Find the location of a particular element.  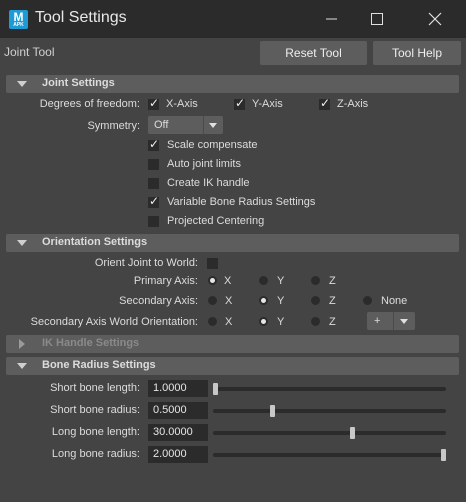

secondary-world-label: Secondary Axis World Orientation: is located at coordinates (114, 322).